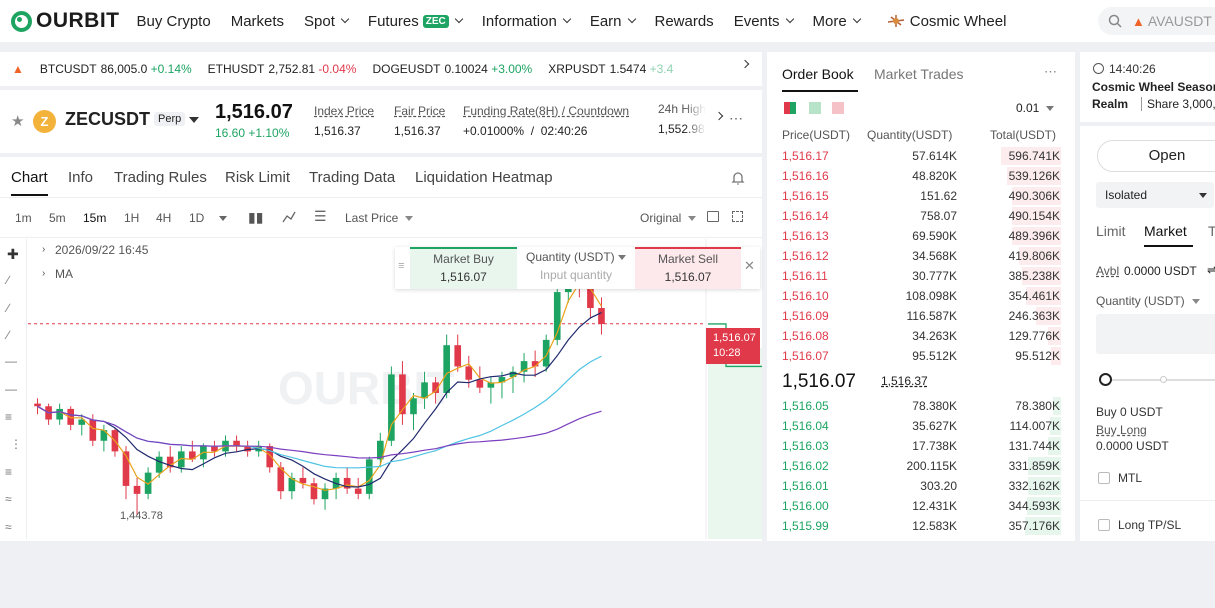 This screenshot has width=1215, height=608. I want to click on tab-trading-rules: Trading Rules, so click(160, 177).